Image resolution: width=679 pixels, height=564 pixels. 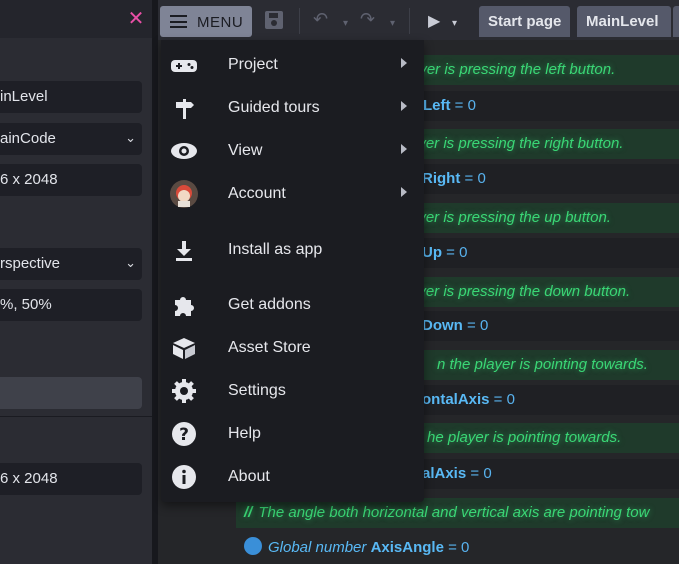 What do you see at coordinates (510, 217) in the screenshot?
I see `comment-text: ayer is pressing the up button.` at bounding box center [510, 217].